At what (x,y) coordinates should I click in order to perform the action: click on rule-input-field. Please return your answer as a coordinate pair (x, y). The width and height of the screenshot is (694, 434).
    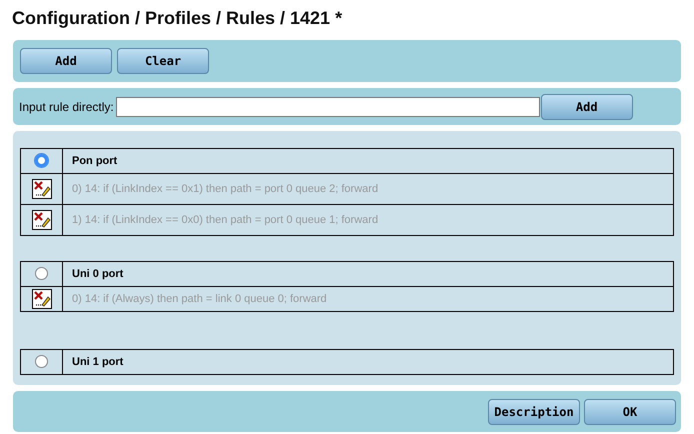
    Looking at the image, I should click on (328, 106).